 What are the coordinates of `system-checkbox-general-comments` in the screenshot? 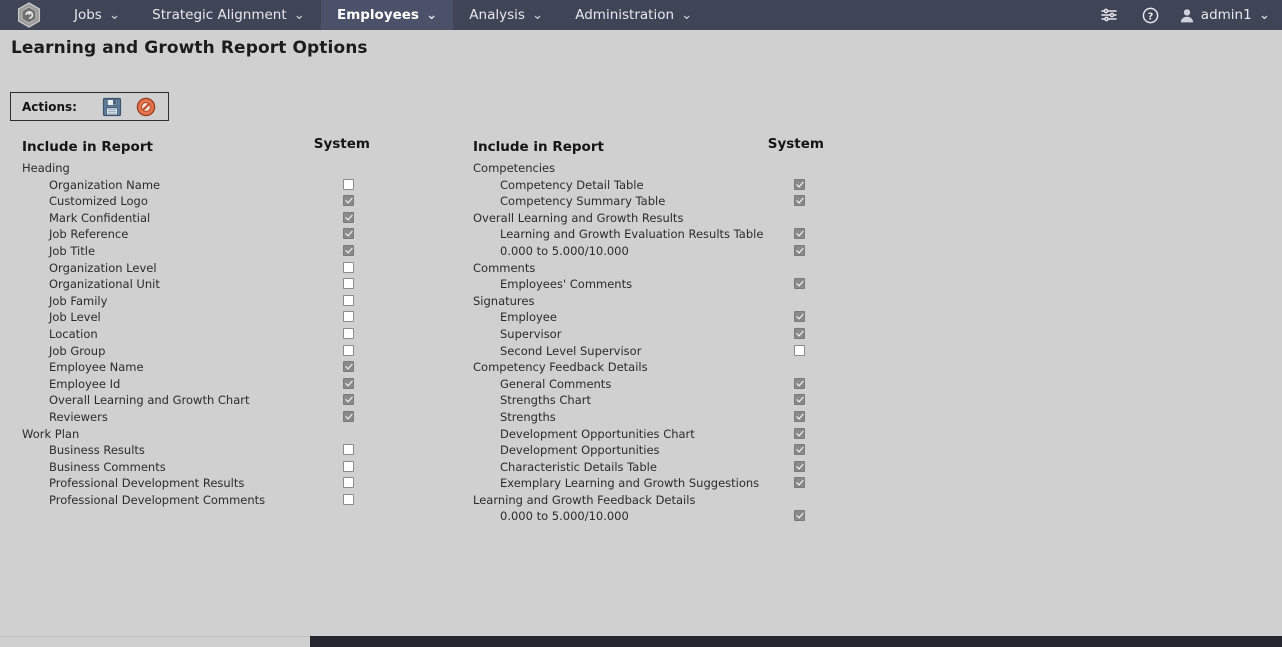 It's located at (799, 383).